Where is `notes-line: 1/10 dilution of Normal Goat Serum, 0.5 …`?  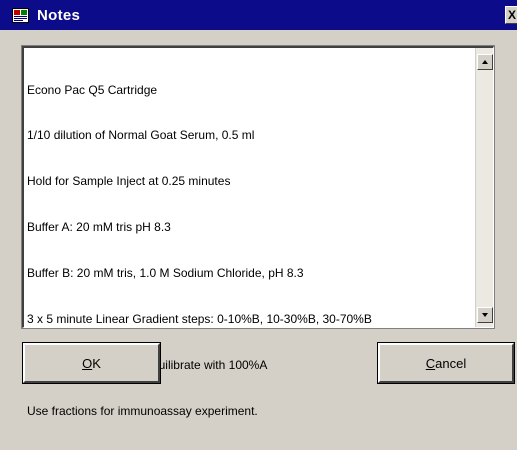
notes-line: 1/10 dilution of Normal Goat Serum, 0.5 … is located at coordinates (141, 135).